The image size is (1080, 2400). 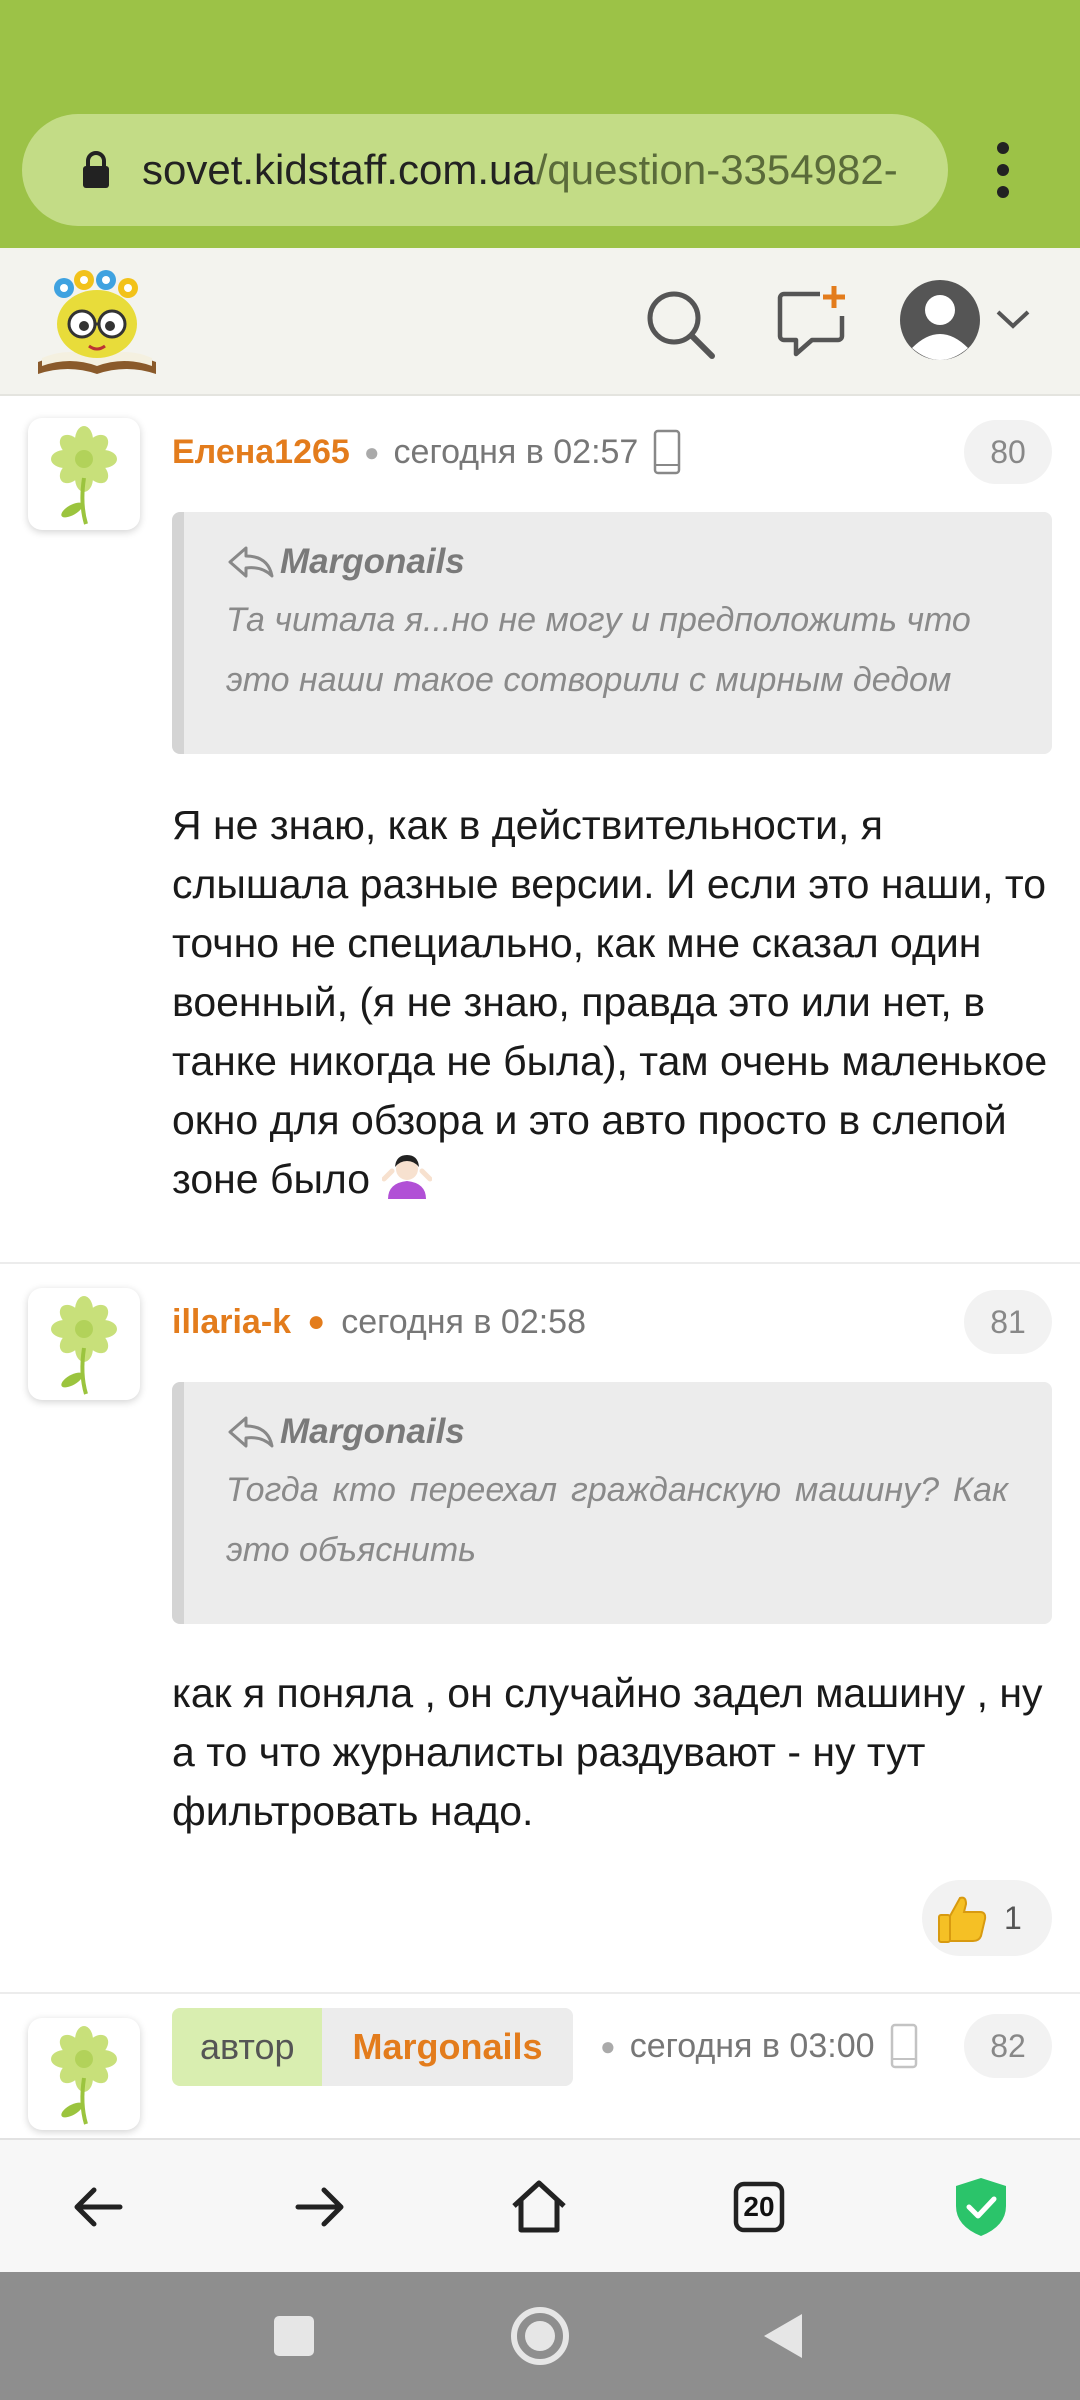 I want to click on author-label: автор, so click(x=247, y=2047).